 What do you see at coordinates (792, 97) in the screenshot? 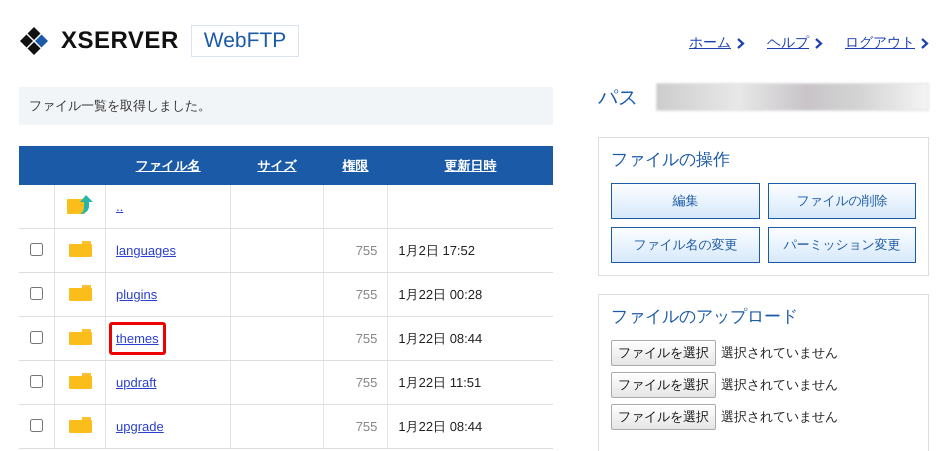
I see `path-field` at bounding box center [792, 97].